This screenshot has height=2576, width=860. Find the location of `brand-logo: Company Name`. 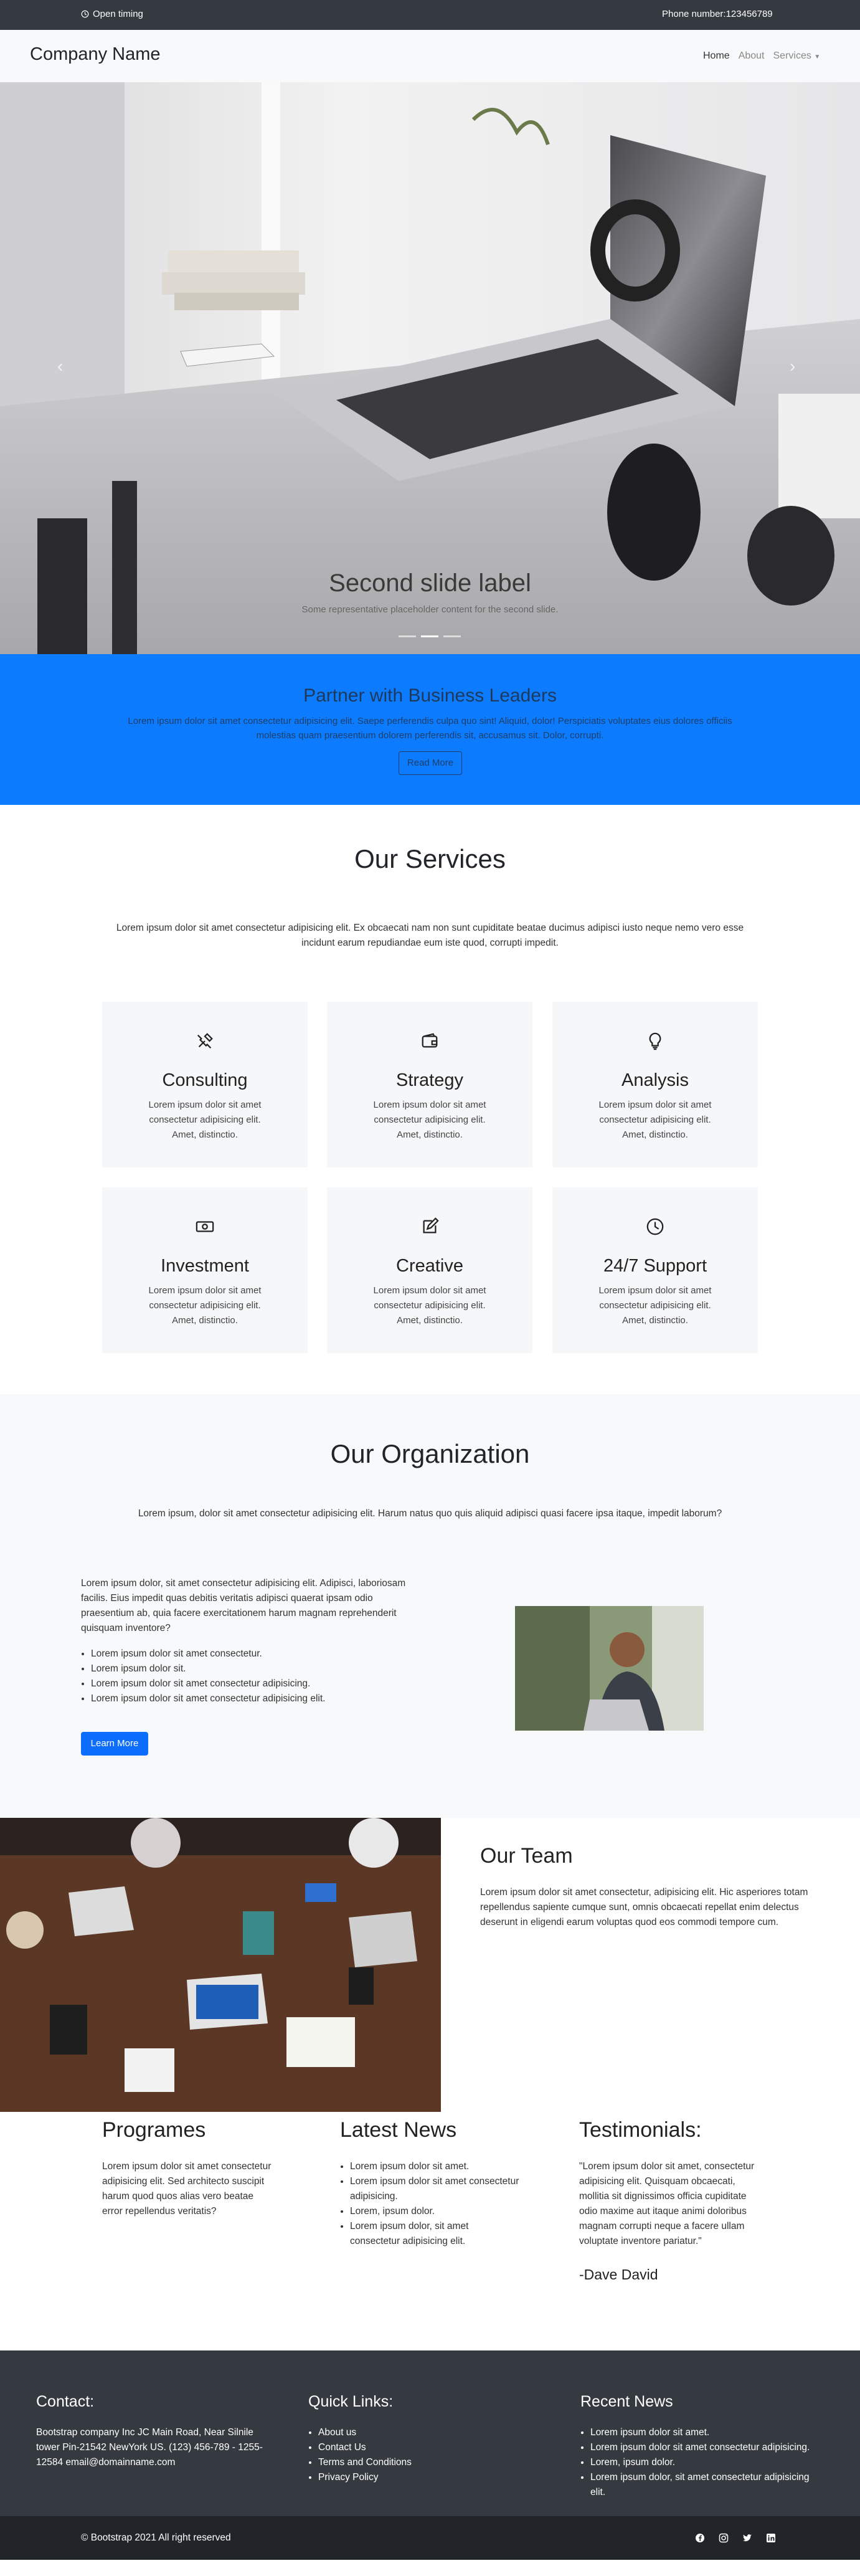

brand-logo: Company Name is located at coordinates (95, 54).